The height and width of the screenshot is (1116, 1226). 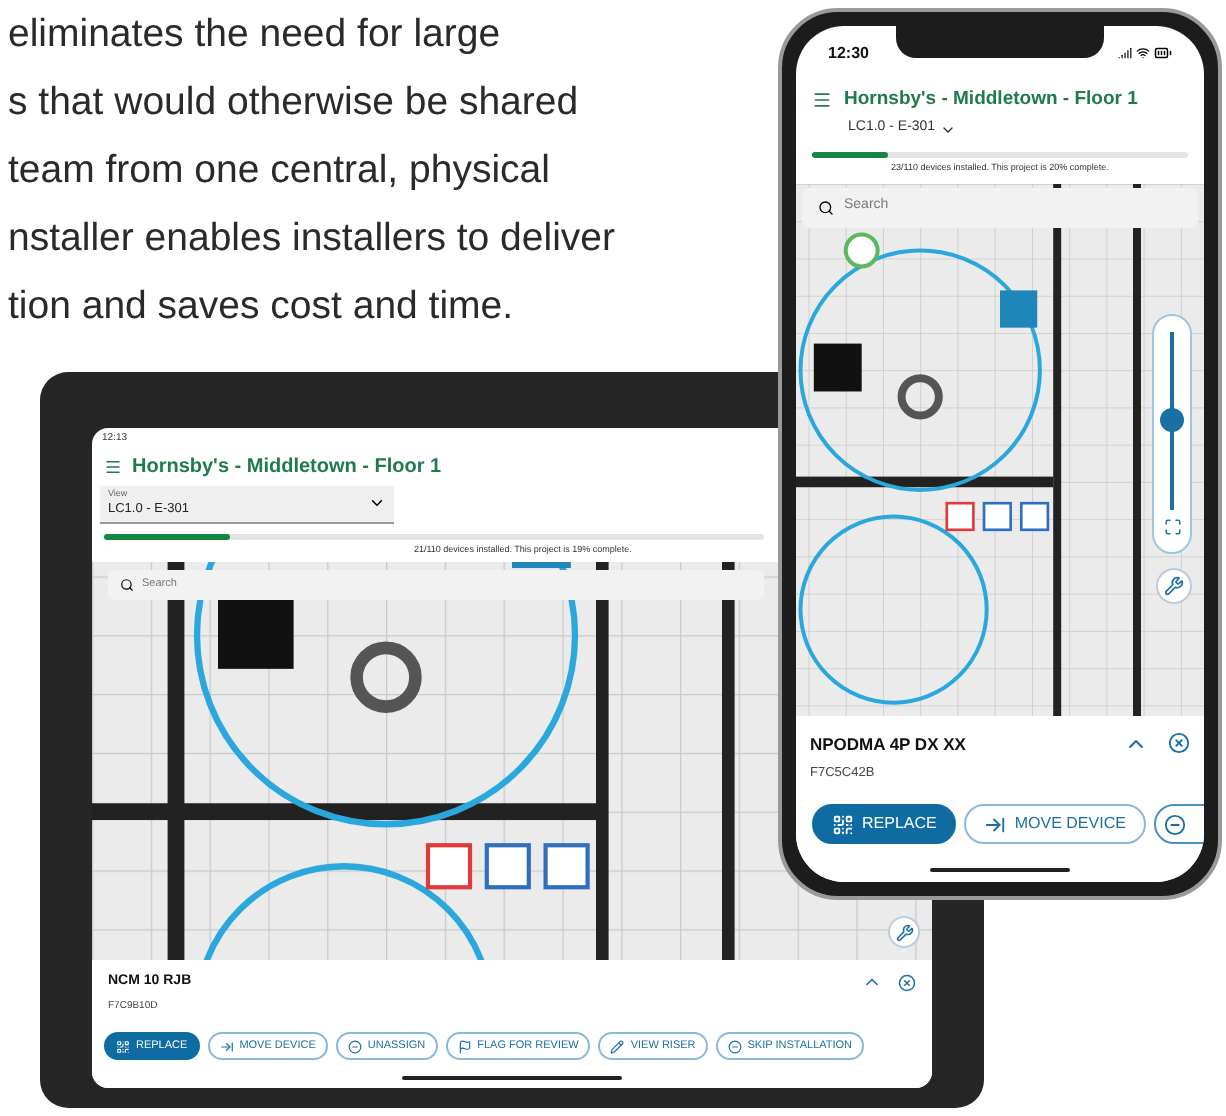 What do you see at coordinates (1163, 53) in the screenshot?
I see `battery-icon` at bounding box center [1163, 53].